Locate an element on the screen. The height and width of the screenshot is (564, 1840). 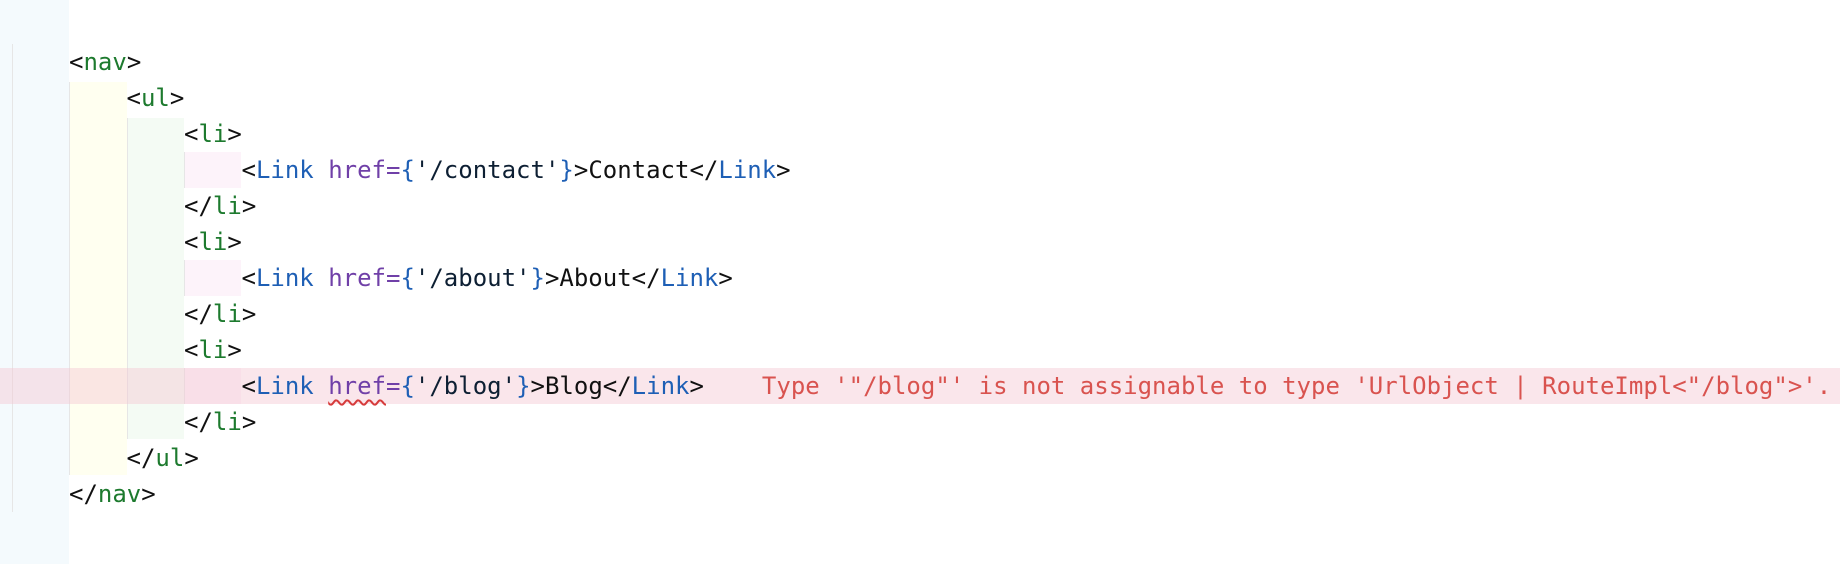
link-text: About is located at coordinates (595, 278).